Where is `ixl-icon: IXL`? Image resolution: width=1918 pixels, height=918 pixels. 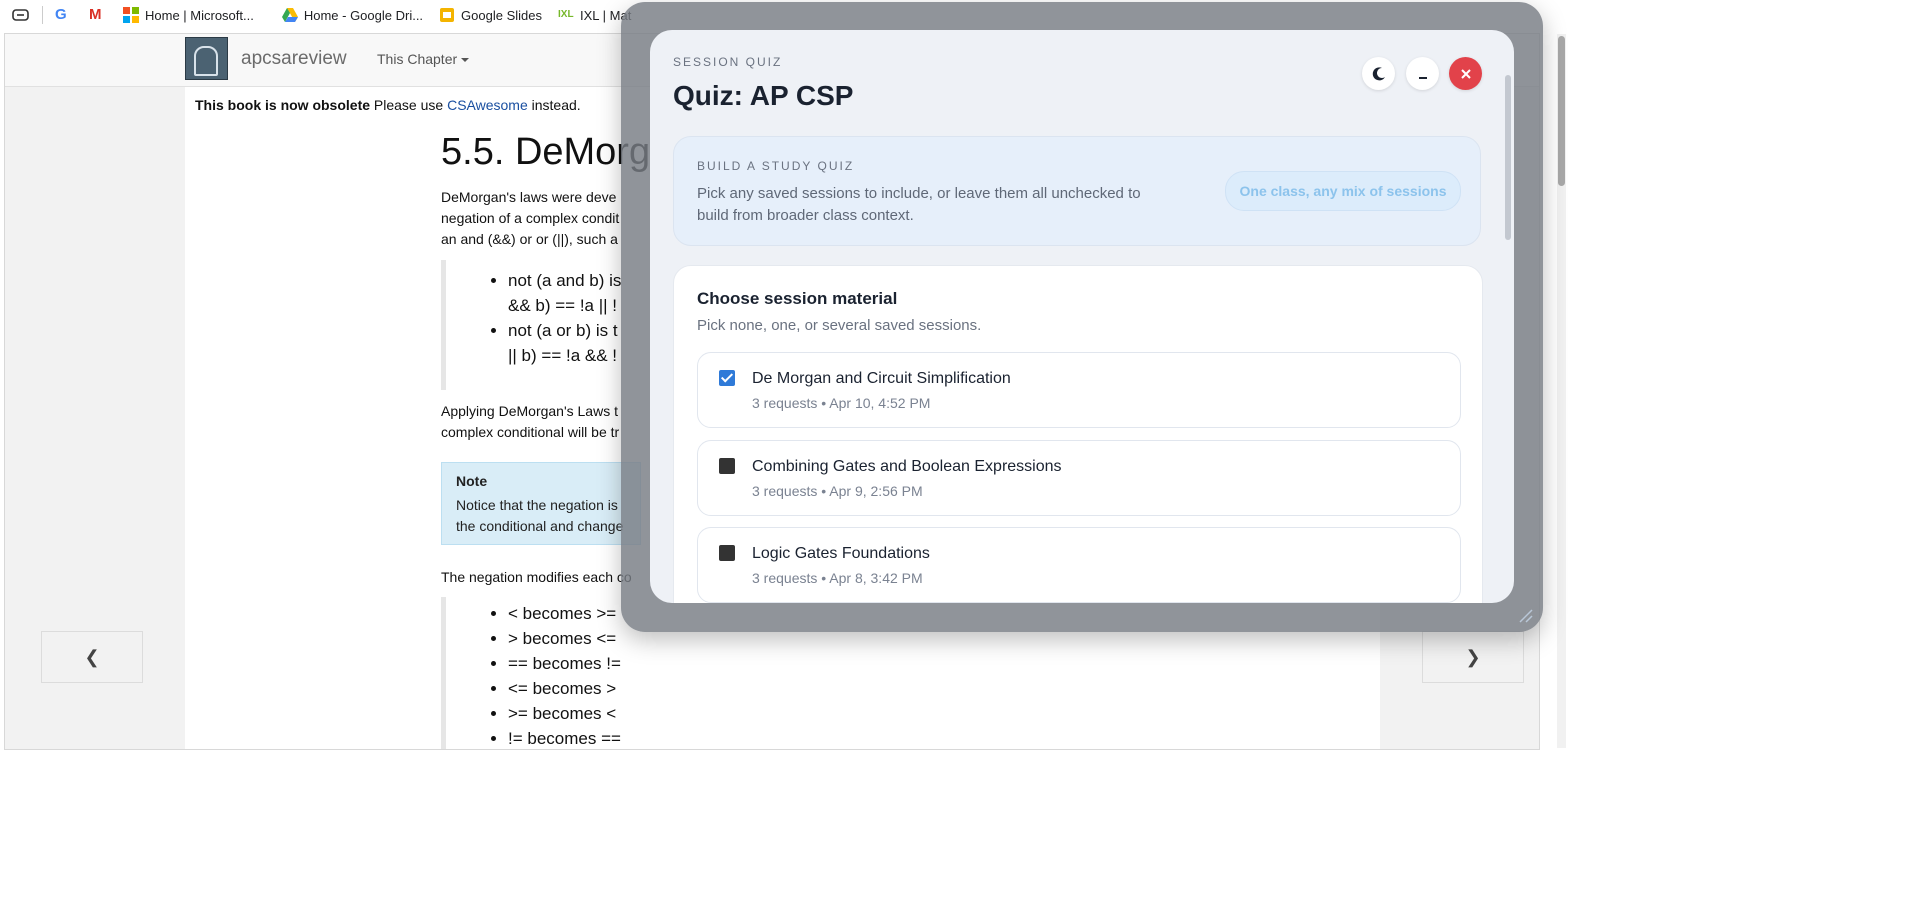 ixl-icon: IXL is located at coordinates (566, 14).